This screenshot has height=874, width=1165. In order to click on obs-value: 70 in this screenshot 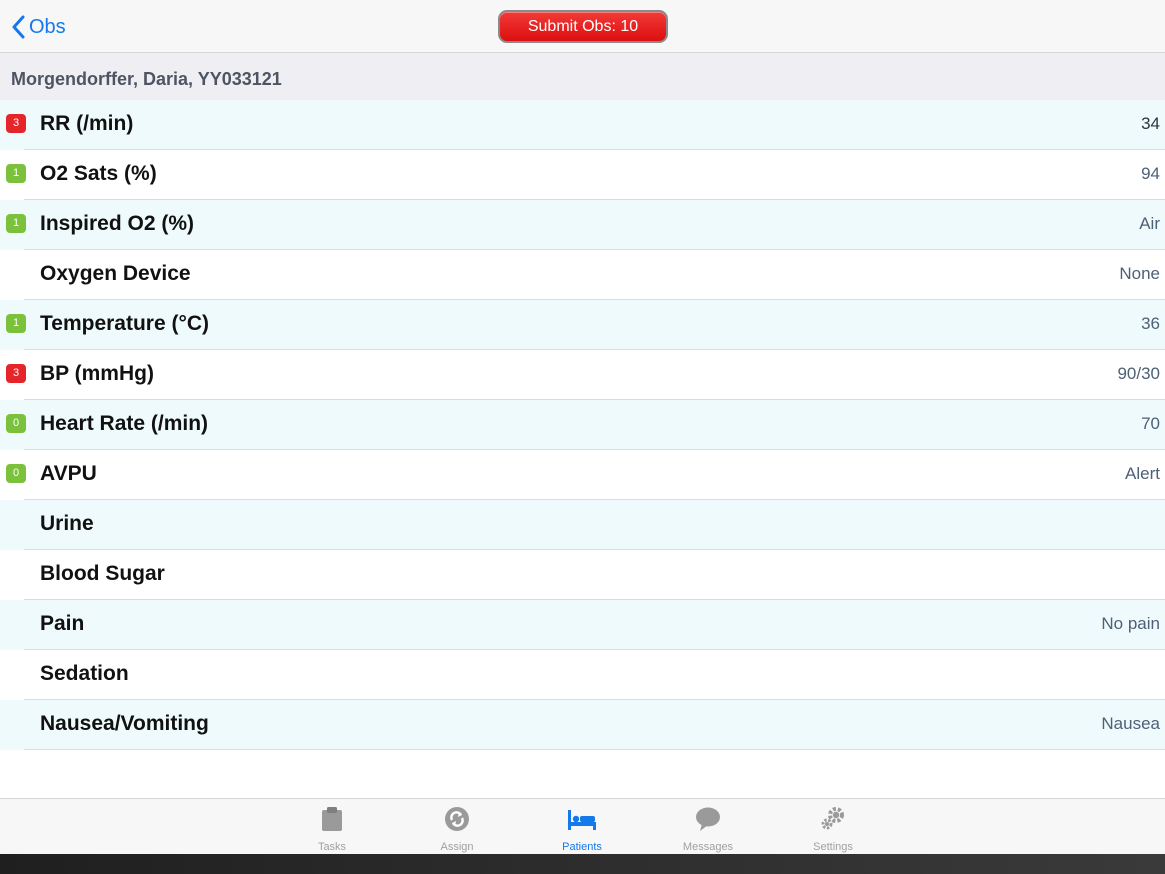, I will do `click(1150, 423)`.